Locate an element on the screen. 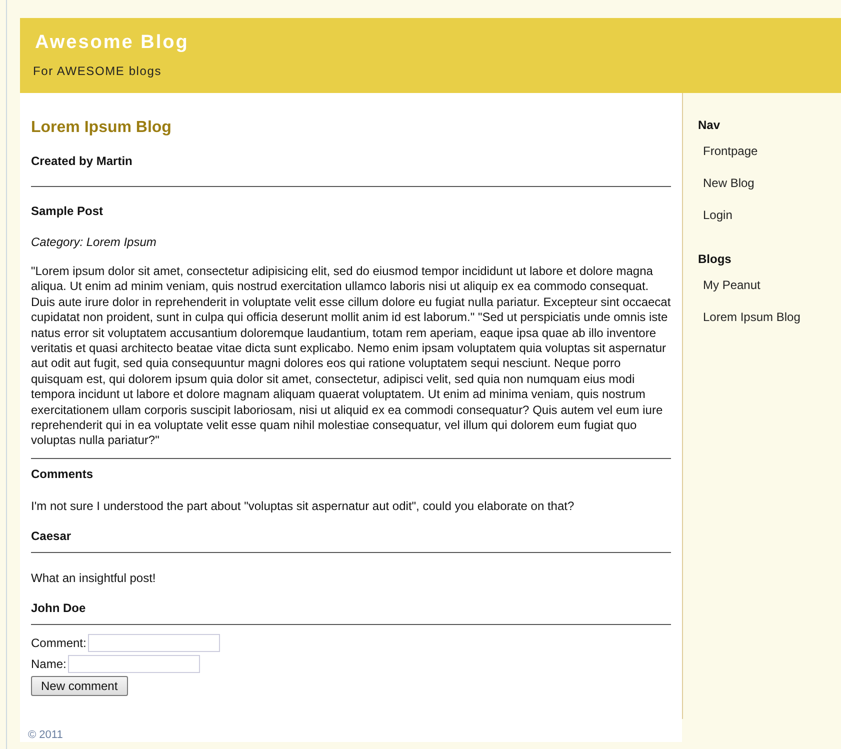 The width and height of the screenshot is (841, 749). comment-author: John Doe is located at coordinates (59, 607).